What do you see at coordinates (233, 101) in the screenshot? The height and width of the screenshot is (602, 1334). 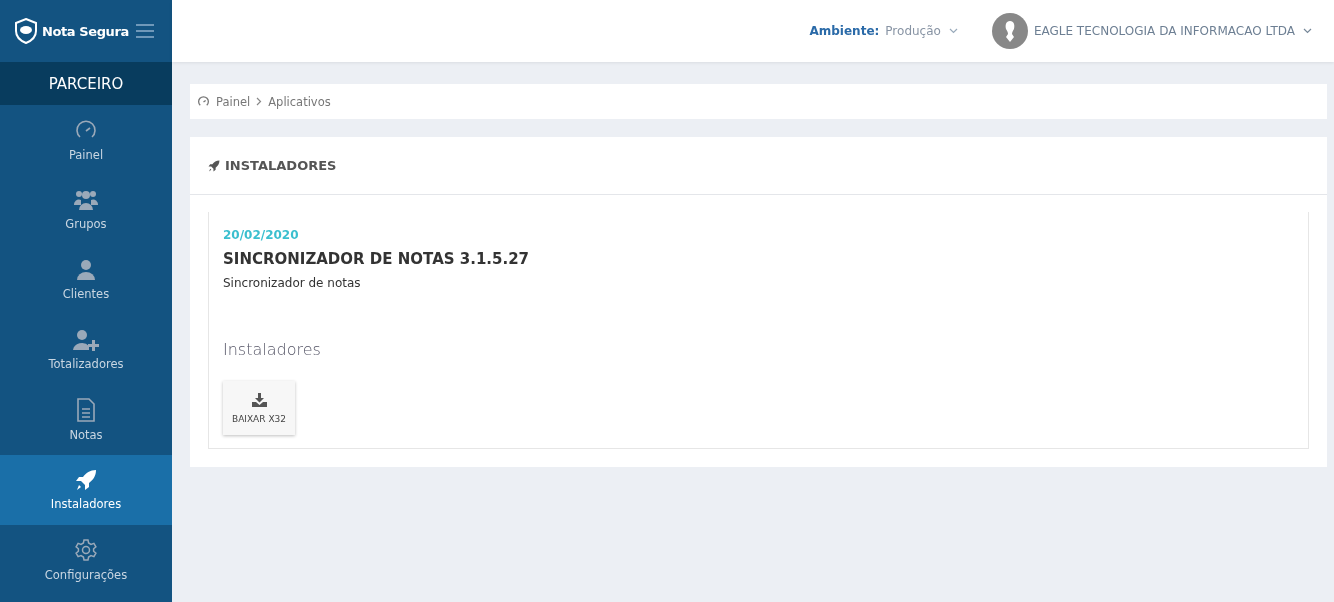 I see `breadcrumb-link: Painel` at bounding box center [233, 101].